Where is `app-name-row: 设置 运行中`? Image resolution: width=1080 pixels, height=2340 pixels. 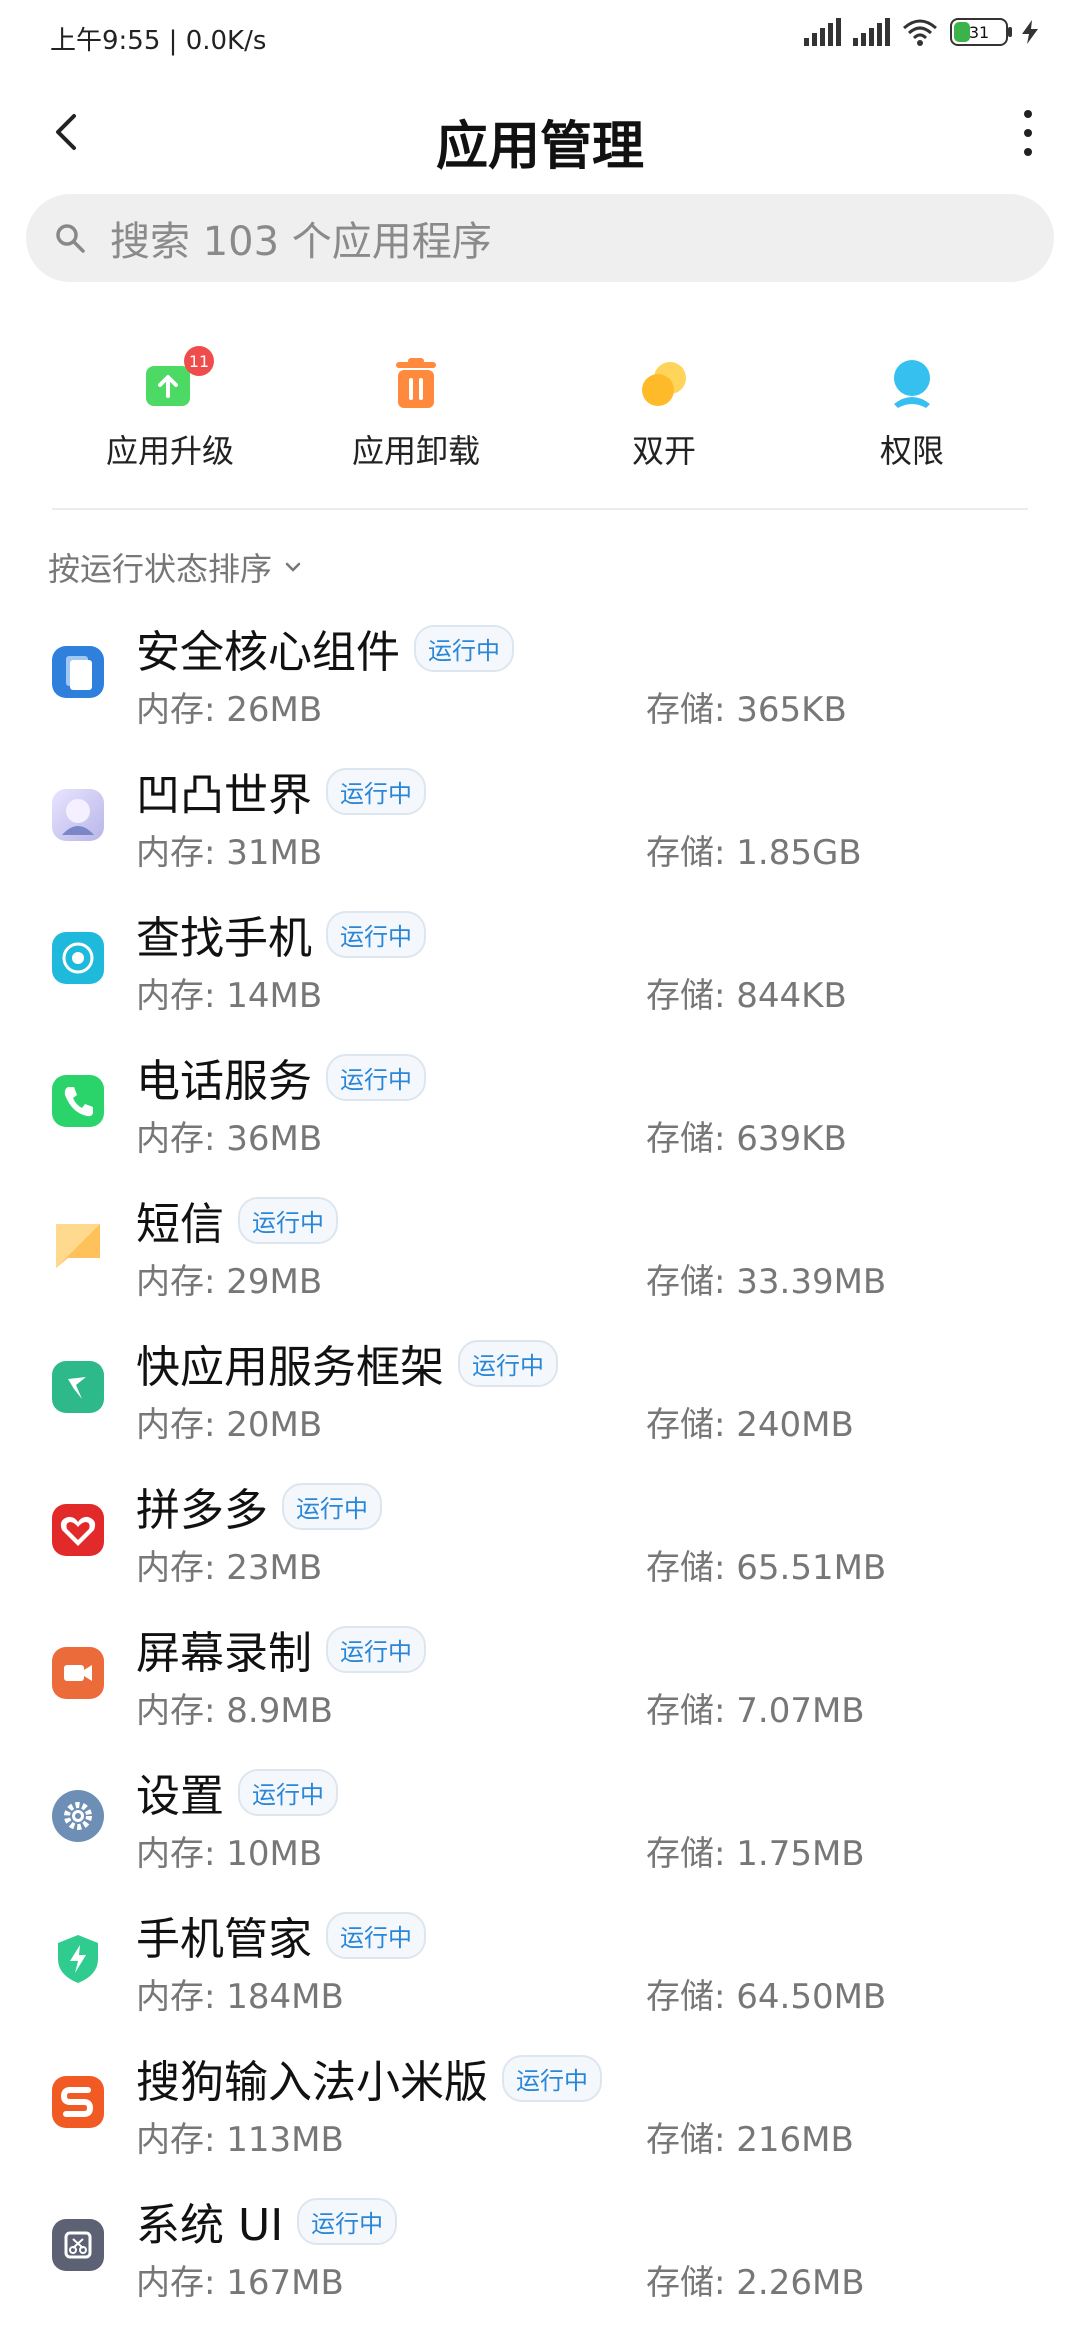 app-name-row: 设置 运行中 is located at coordinates (237, 1792).